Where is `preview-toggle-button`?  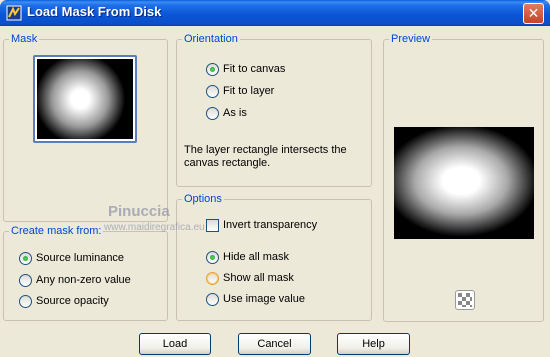 preview-toggle-button is located at coordinates (465, 300).